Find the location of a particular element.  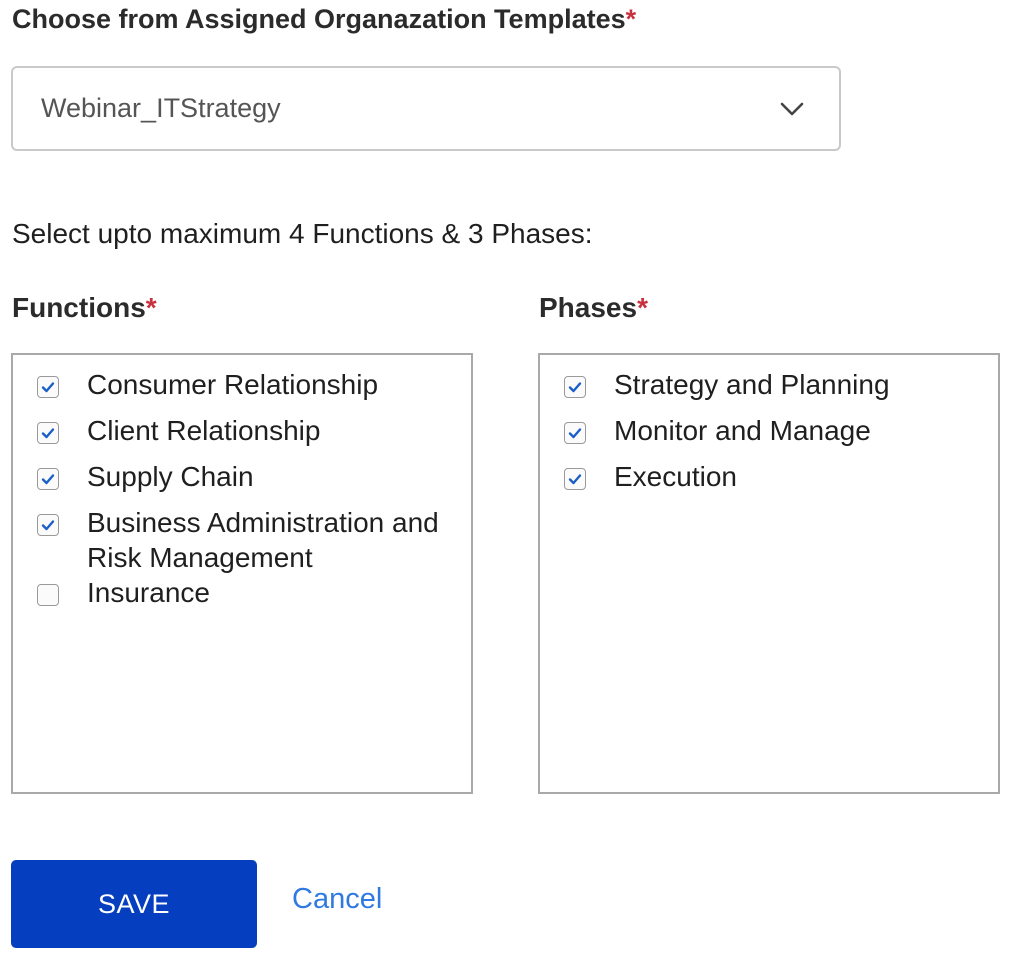

functions-label: Functions* is located at coordinates (84, 308).